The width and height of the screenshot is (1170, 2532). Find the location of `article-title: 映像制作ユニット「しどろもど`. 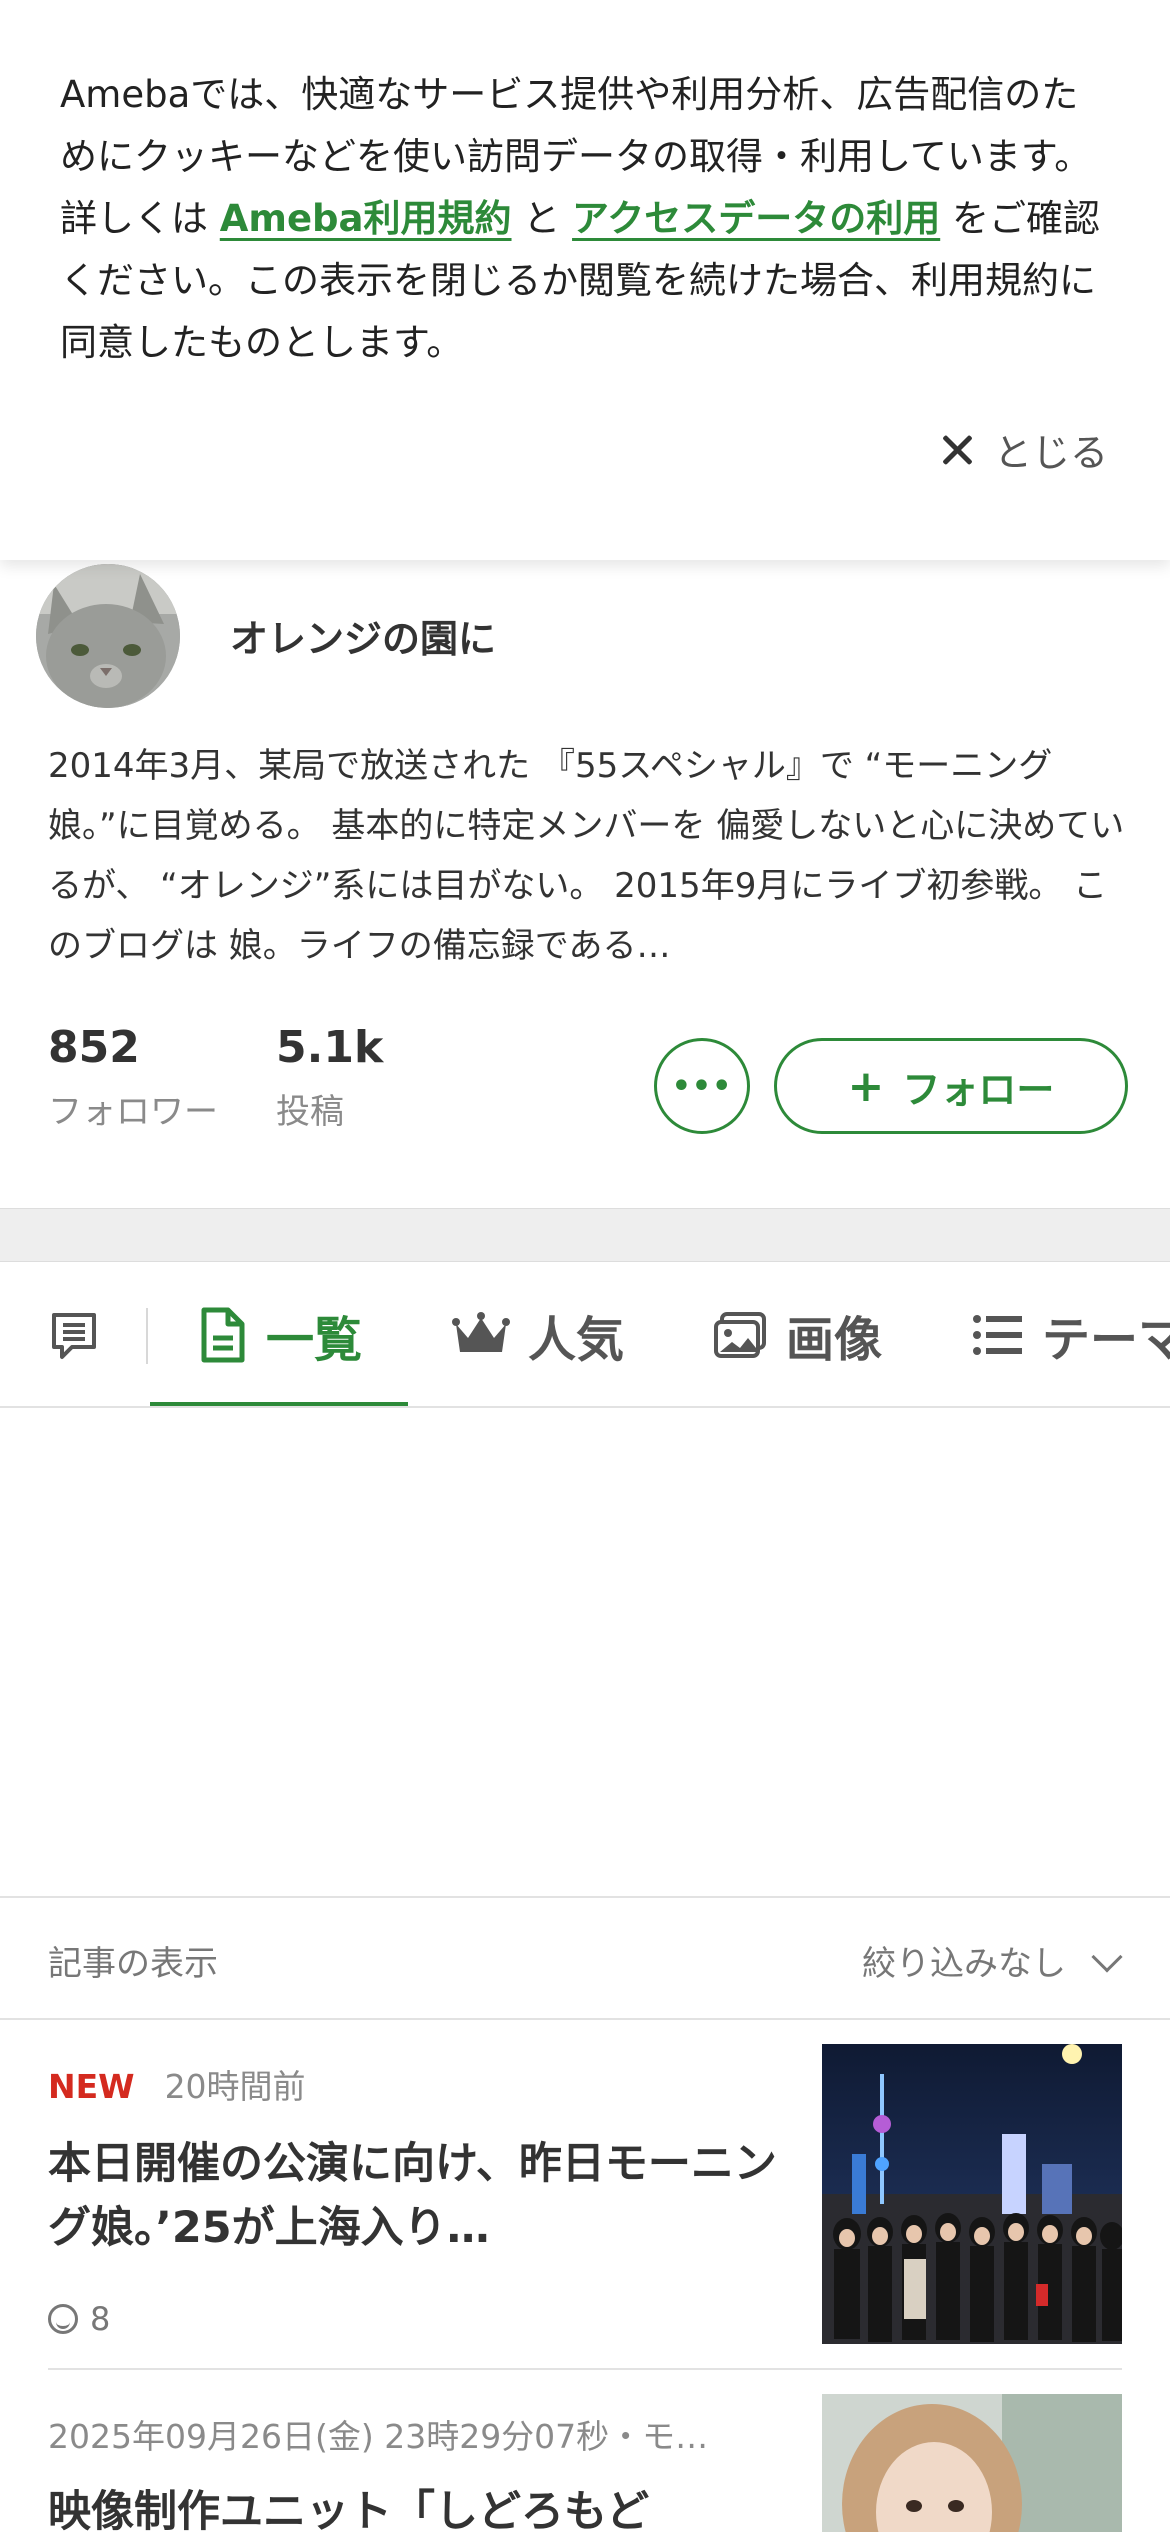

article-title: 映像制作ユニット「しどろもど is located at coordinates (418, 2506).